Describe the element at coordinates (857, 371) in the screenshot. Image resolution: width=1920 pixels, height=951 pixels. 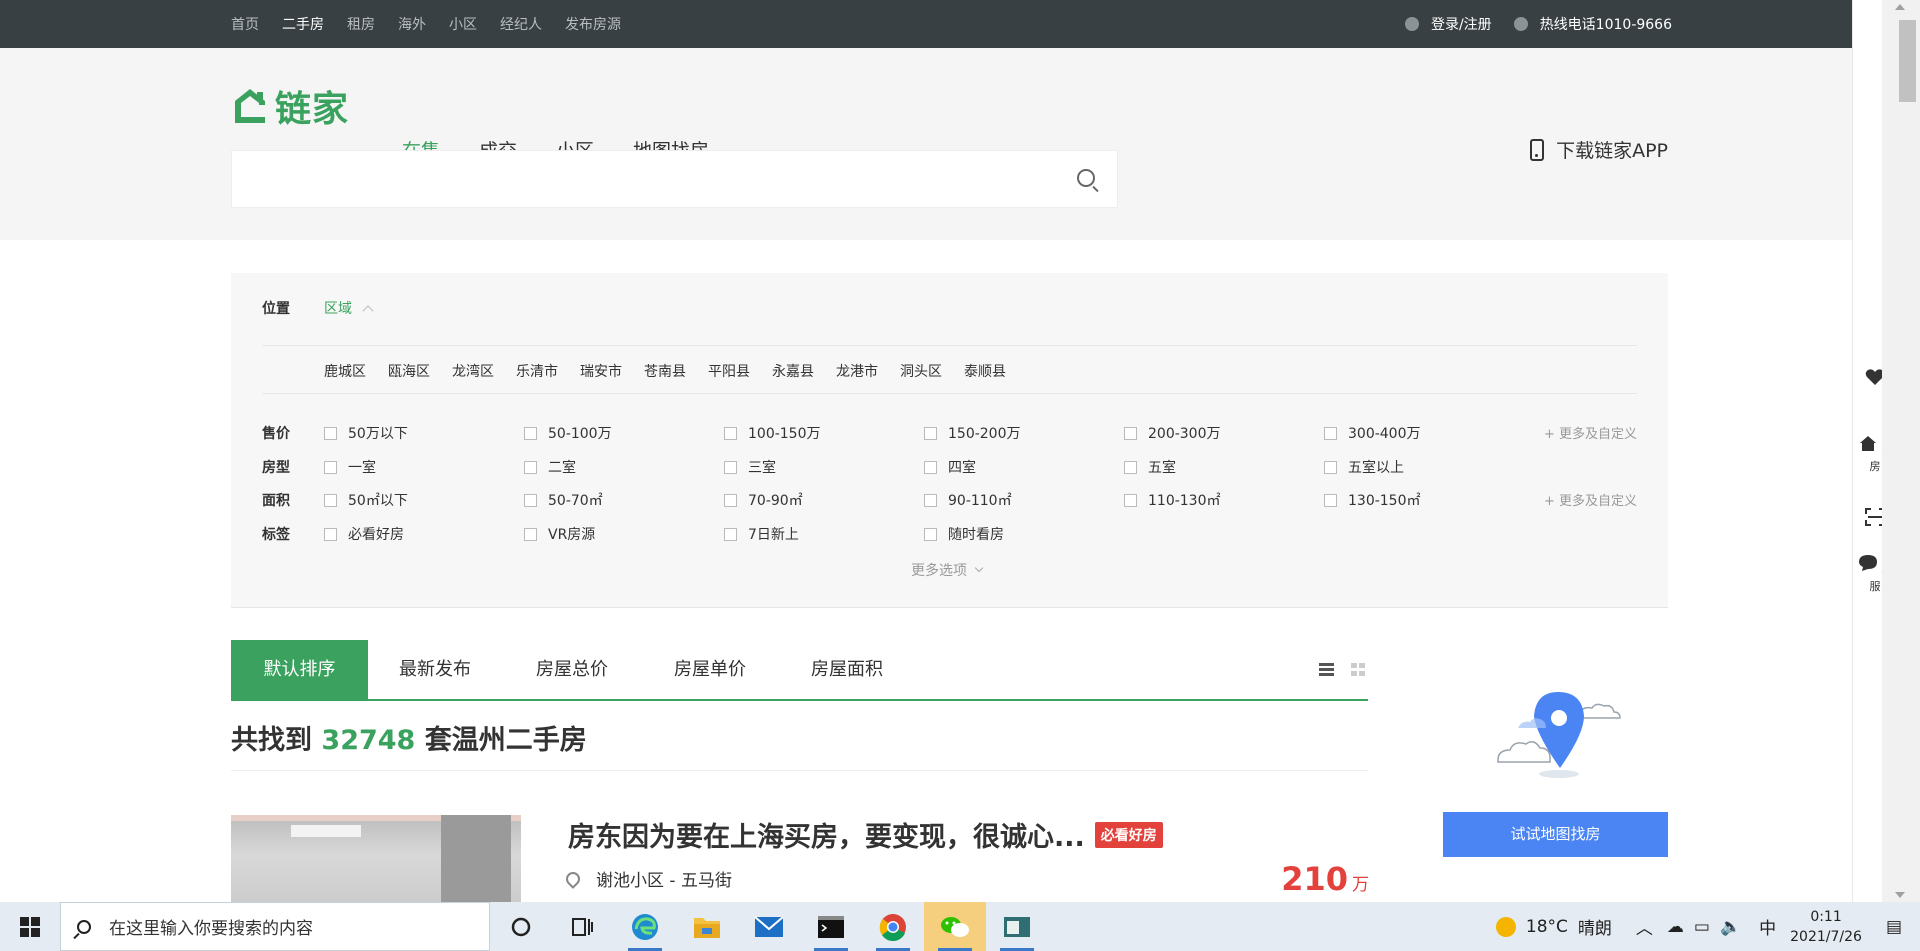
I see `district-item: 龙港市` at that location.